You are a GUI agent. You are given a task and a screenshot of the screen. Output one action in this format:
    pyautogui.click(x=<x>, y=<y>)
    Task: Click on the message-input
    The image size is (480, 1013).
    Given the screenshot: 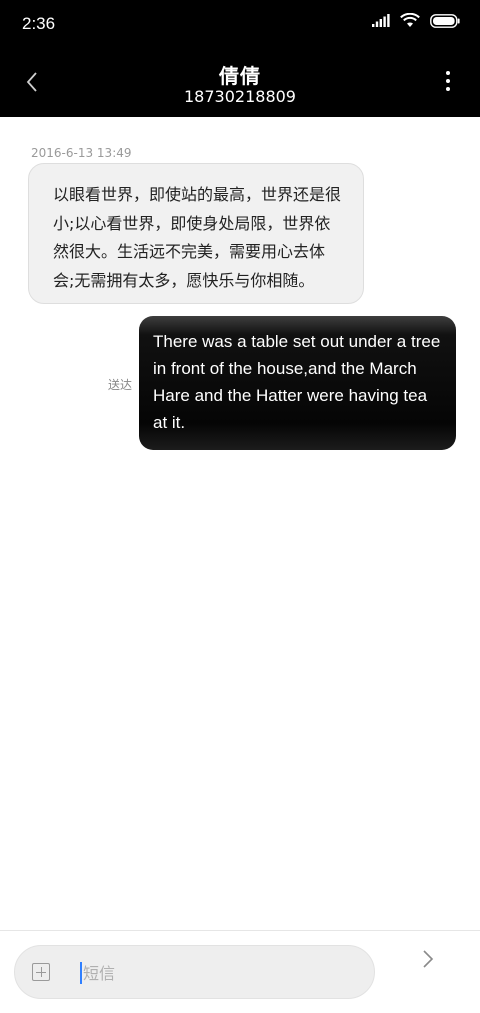 What is the action you would take?
    pyautogui.click(x=218, y=973)
    